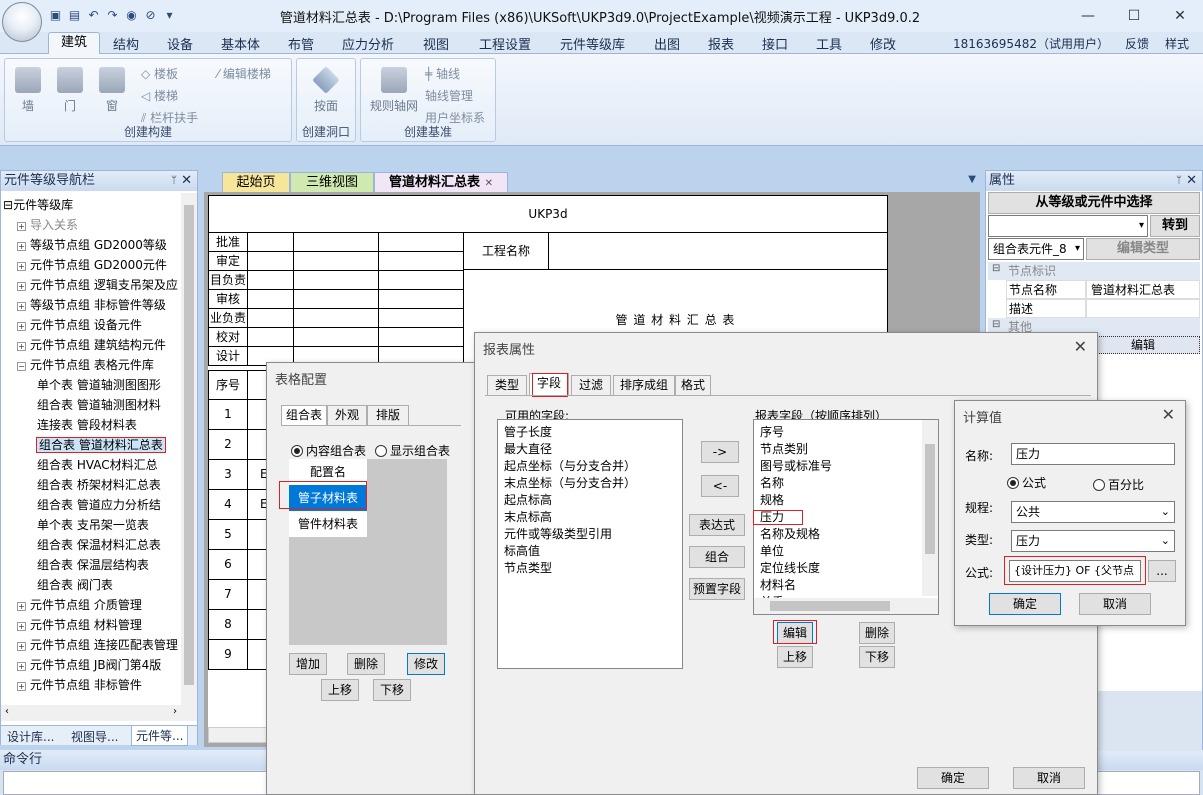 This screenshot has width=1203, height=795. What do you see at coordinates (721, 43) in the screenshot?
I see `tab-report: 报表` at bounding box center [721, 43].